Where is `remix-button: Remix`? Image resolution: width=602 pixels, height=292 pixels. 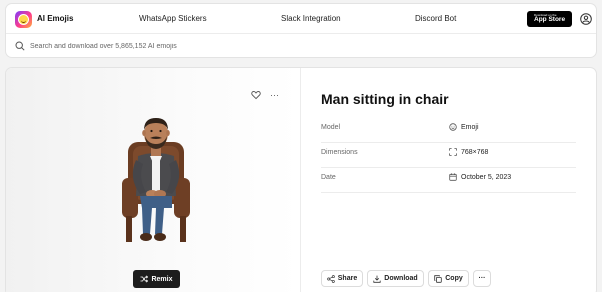
remix-button: Remix is located at coordinates (156, 279).